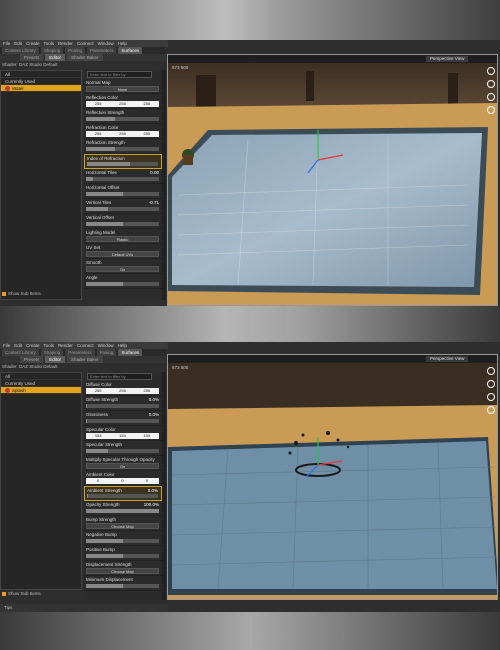  What do you see at coordinates (120, 459) in the screenshot?
I see `property-label: Multiply Specular Through Opacity` at bounding box center [120, 459].